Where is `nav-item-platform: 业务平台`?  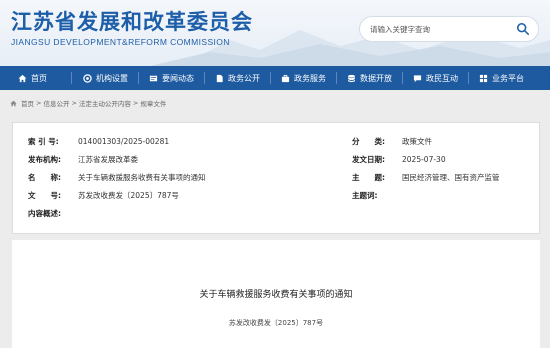
nav-item-platform: 业务平台 is located at coordinates (501, 78).